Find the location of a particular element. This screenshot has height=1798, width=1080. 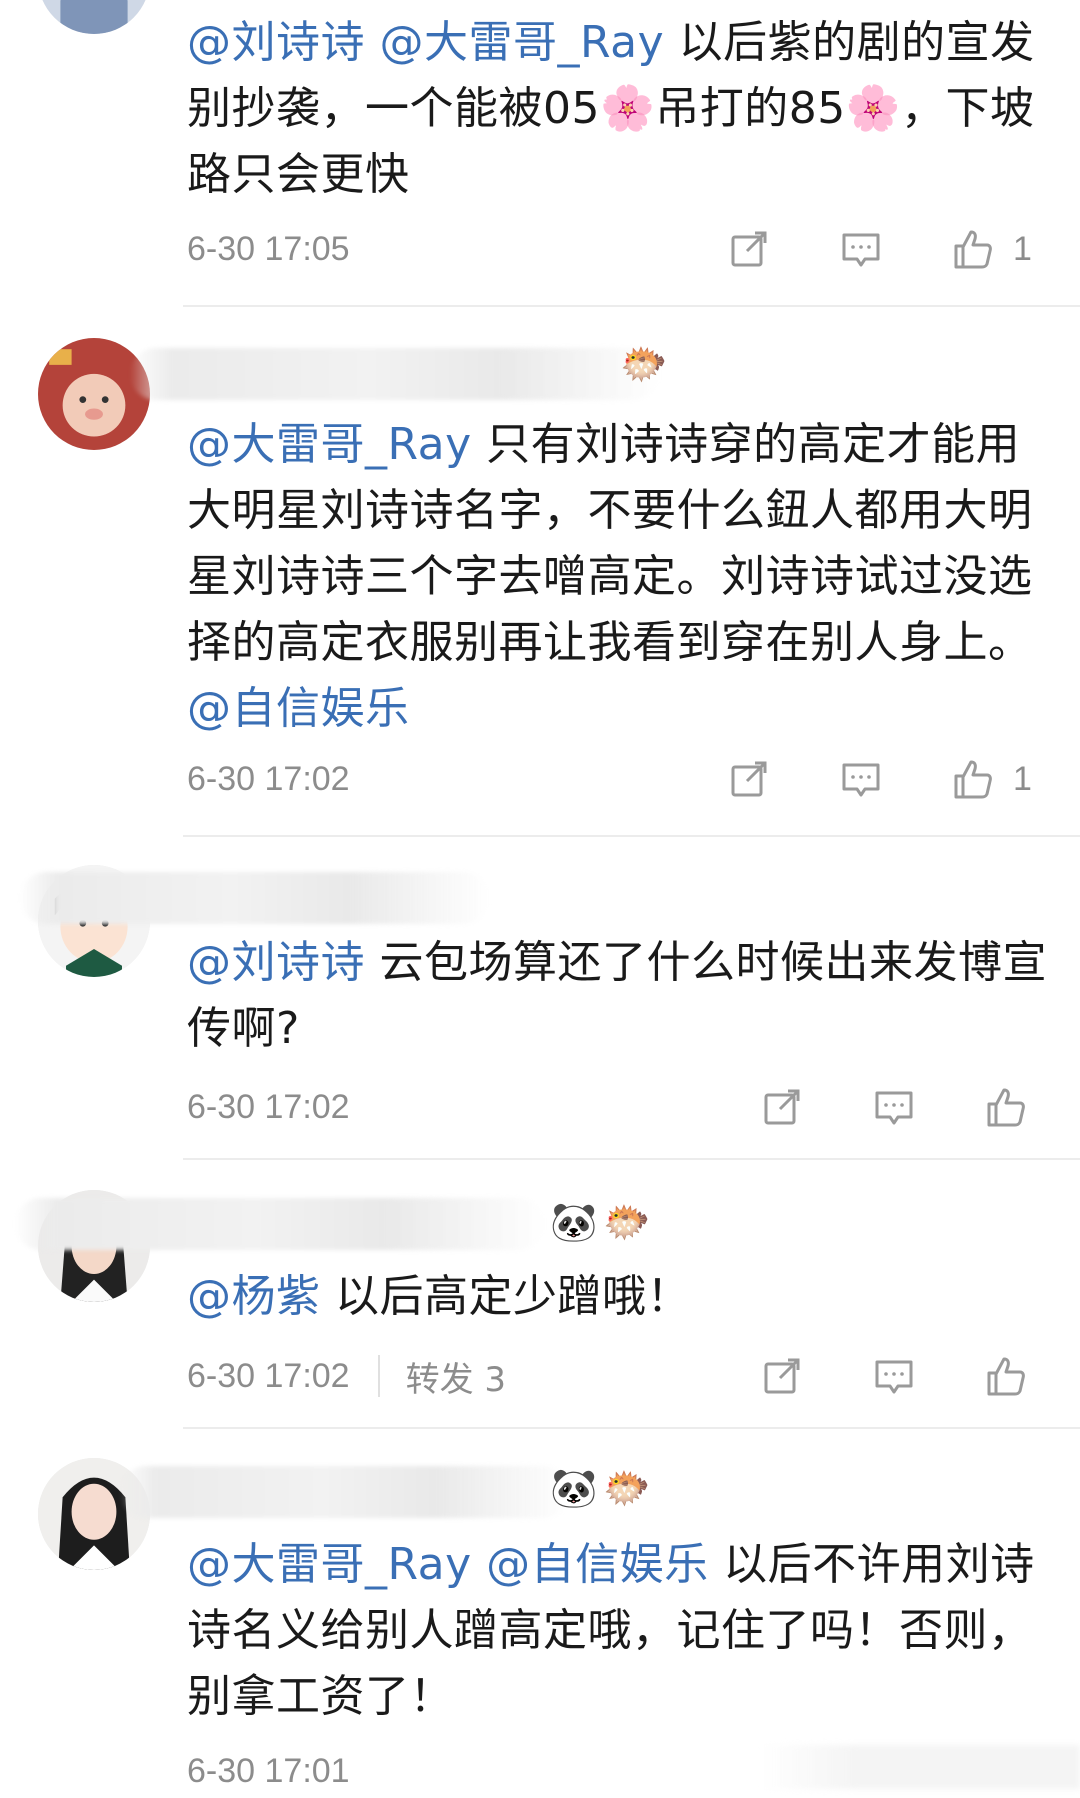

repost-count: 转发 3 is located at coordinates (456, 1376).